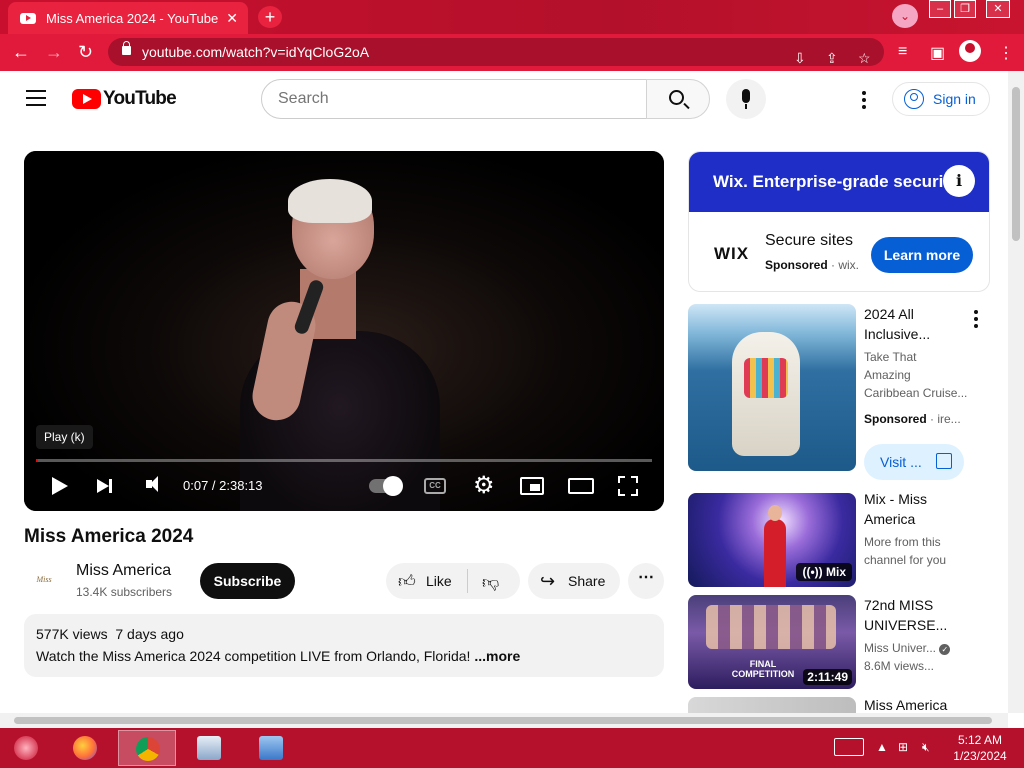 The image size is (1024, 768). Describe the element at coordinates (484, 486) in the screenshot. I see `settings-gear-icon: ⚙` at that location.